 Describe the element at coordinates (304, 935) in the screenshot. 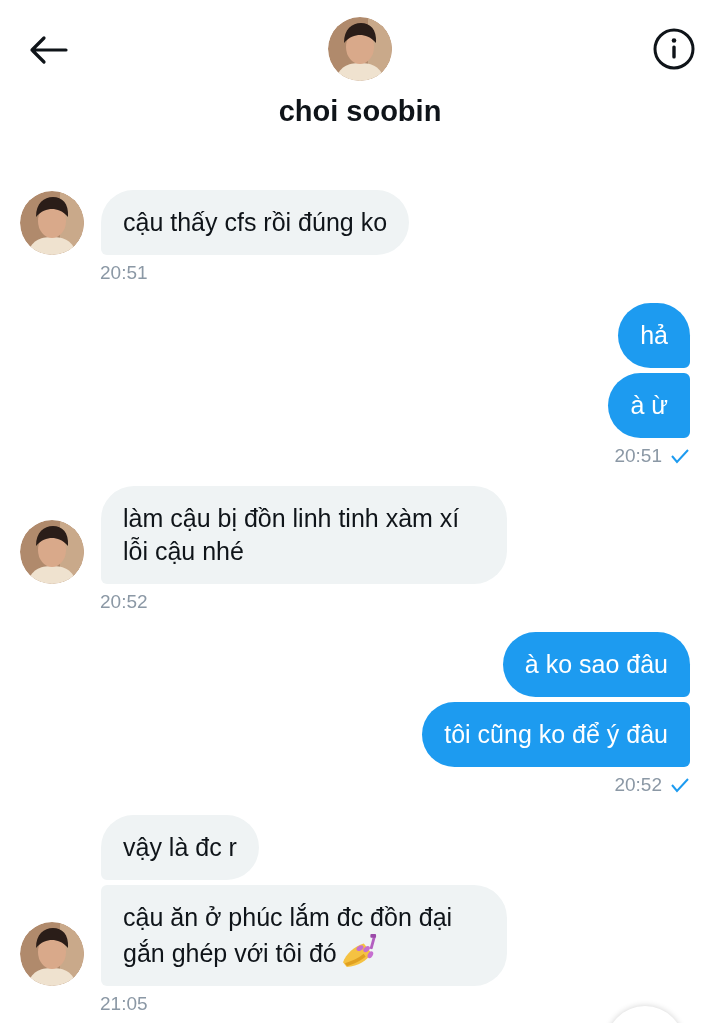

I see `message-bubble: cậu ăn ở phúc lắm đc đồn đại gắn ghép với tôi đó` at that location.